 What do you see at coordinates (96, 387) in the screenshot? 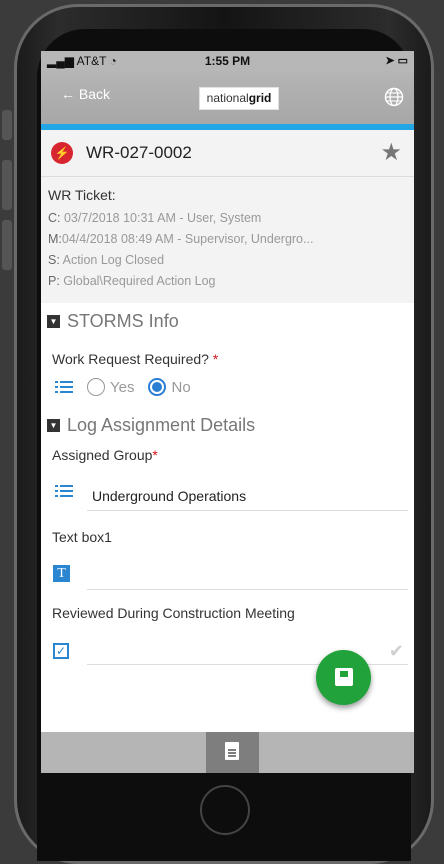
I see `radio-yes` at bounding box center [96, 387].